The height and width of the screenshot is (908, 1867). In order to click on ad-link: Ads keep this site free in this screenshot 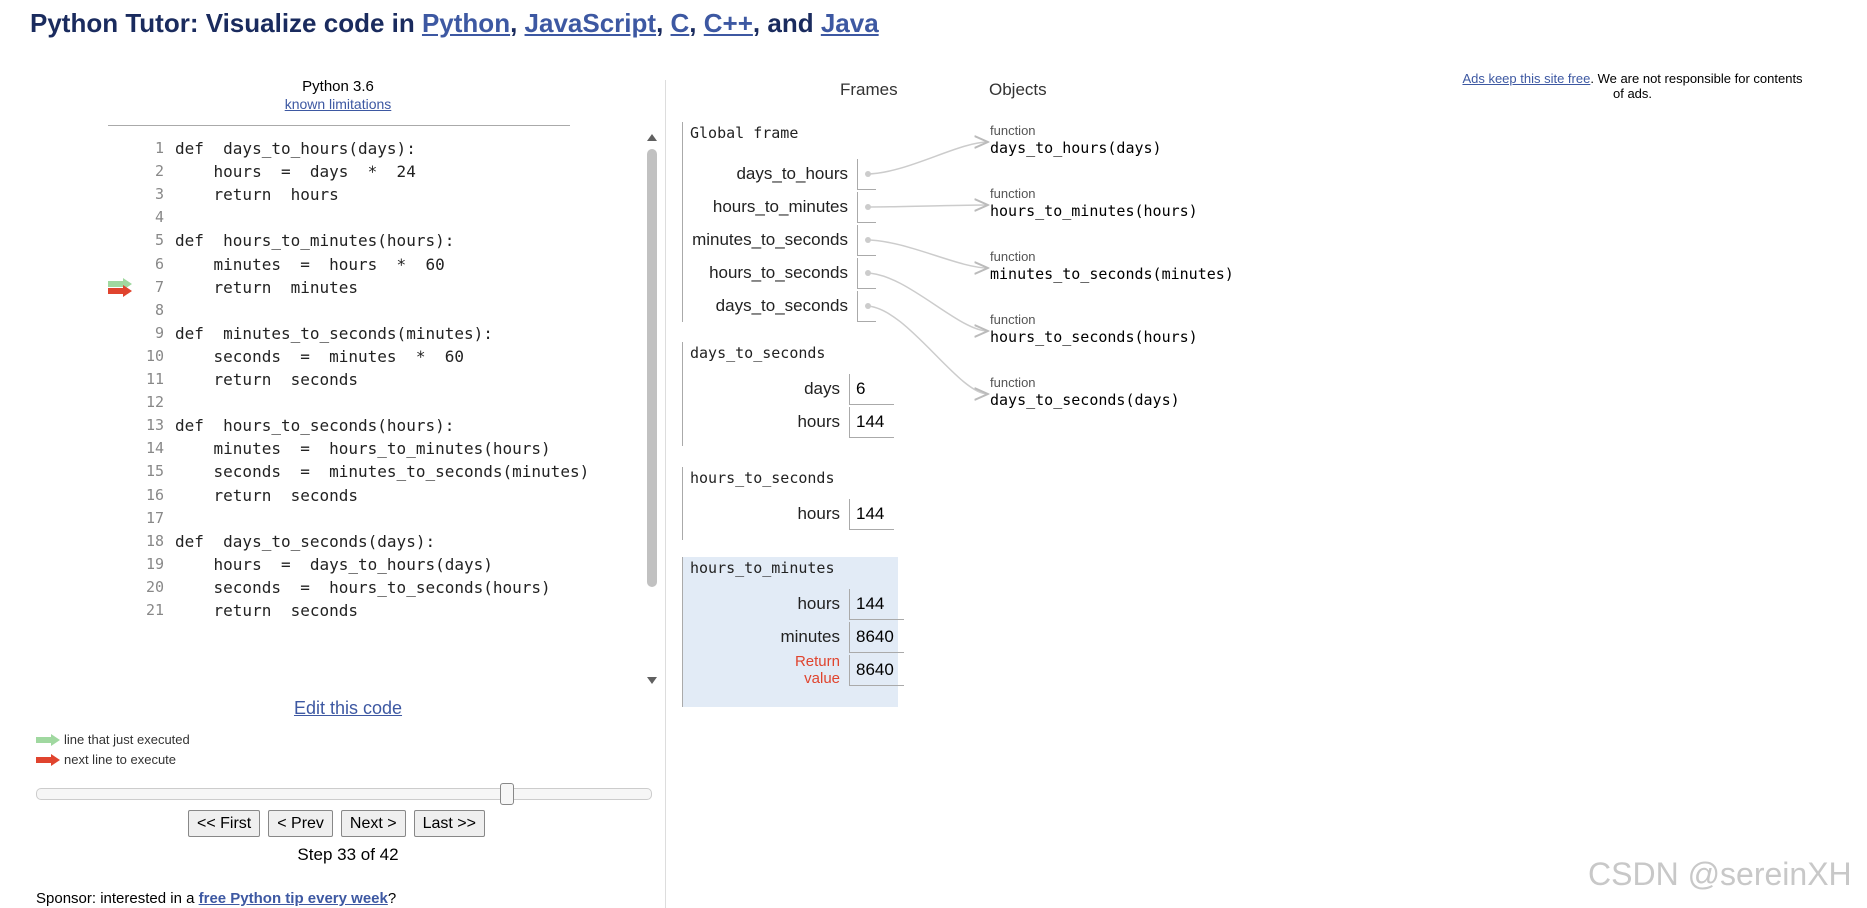, I will do `click(1526, 78)`.